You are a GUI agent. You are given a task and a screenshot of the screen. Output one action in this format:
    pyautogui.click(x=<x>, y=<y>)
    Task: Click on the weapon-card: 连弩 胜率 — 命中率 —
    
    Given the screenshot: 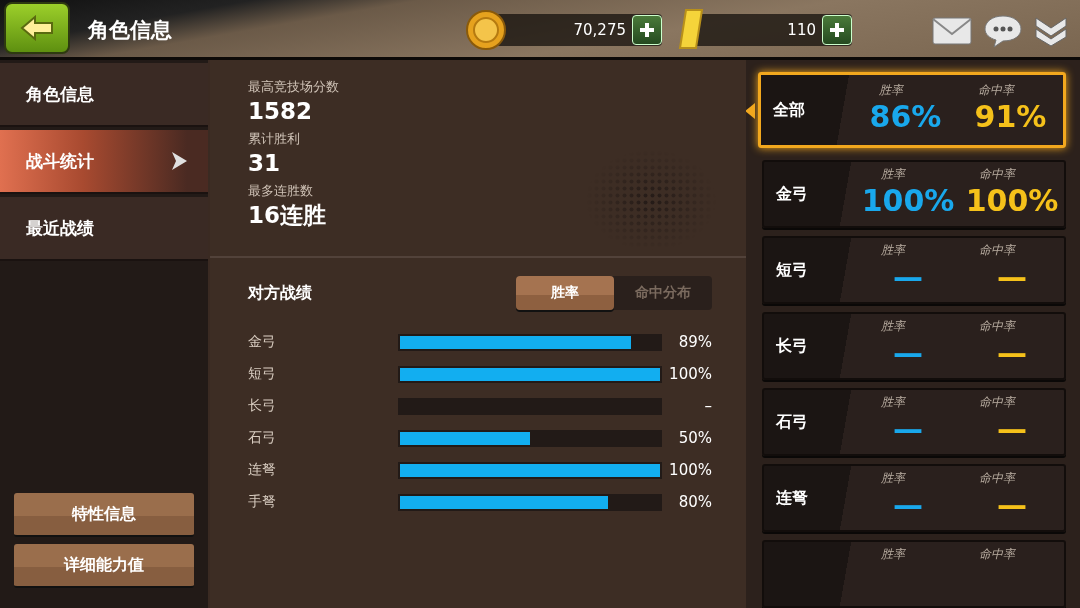 What is the action you would take?
    pyautogui.click(x=914, y=498)
    